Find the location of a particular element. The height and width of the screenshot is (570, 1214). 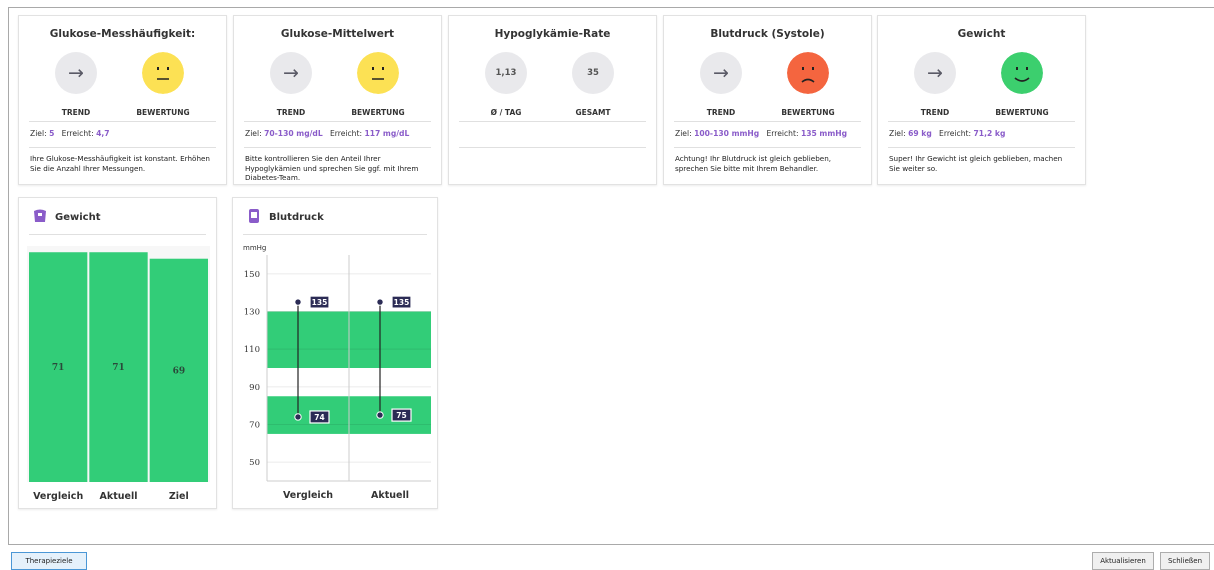

goal-value: 69 kg is located at coordinates (920, 133).